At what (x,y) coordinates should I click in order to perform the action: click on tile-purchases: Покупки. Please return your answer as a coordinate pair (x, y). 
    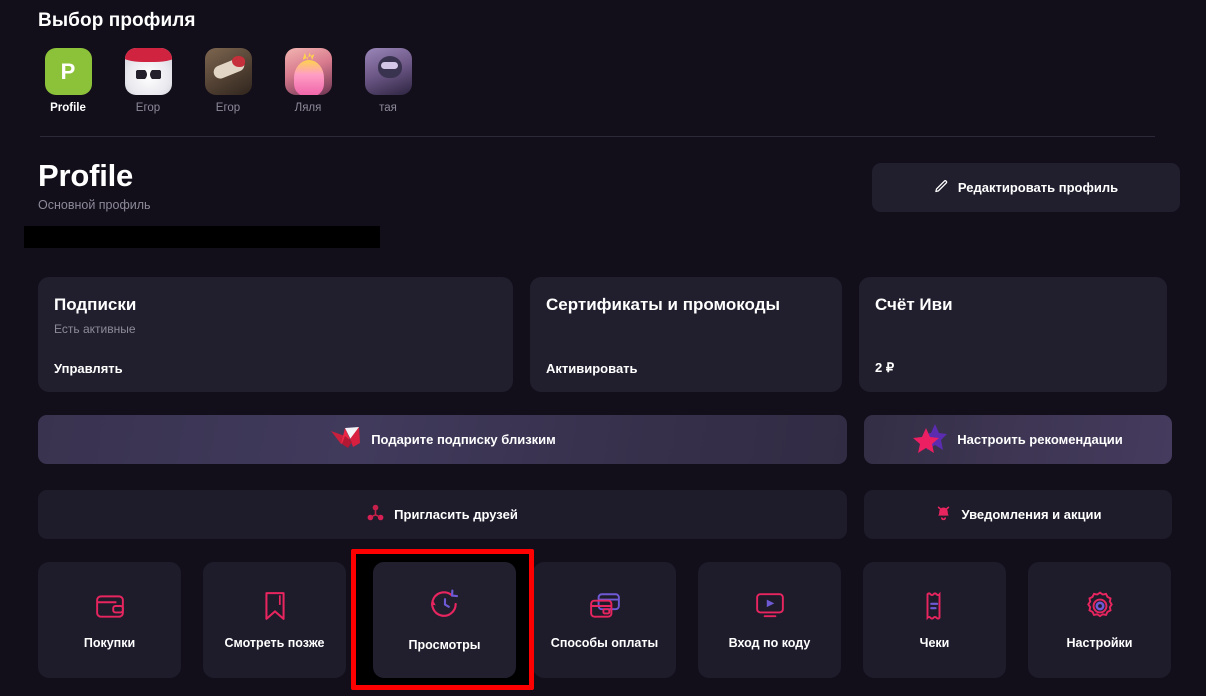
    Looking at the image, I should click on (109, 620).